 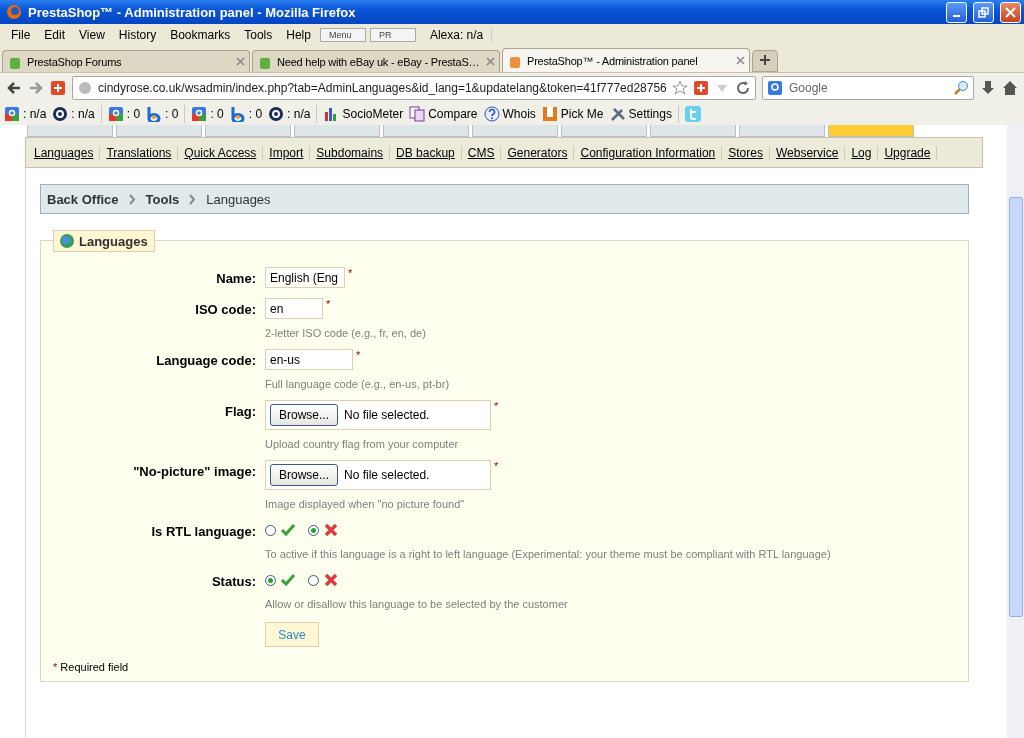 I want to click on text-field: en, so click(x=294, y=308).